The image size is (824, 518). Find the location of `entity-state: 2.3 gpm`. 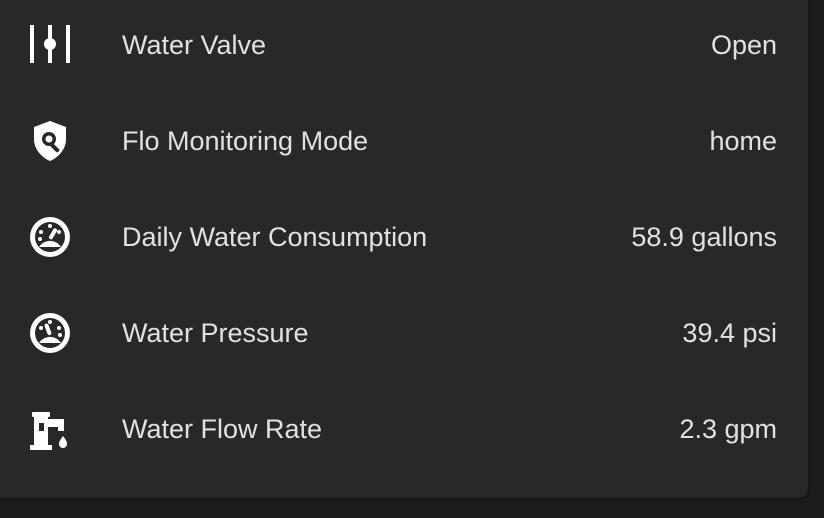

entity-state: 2.3 gpm is located at coordinates (728, 429).